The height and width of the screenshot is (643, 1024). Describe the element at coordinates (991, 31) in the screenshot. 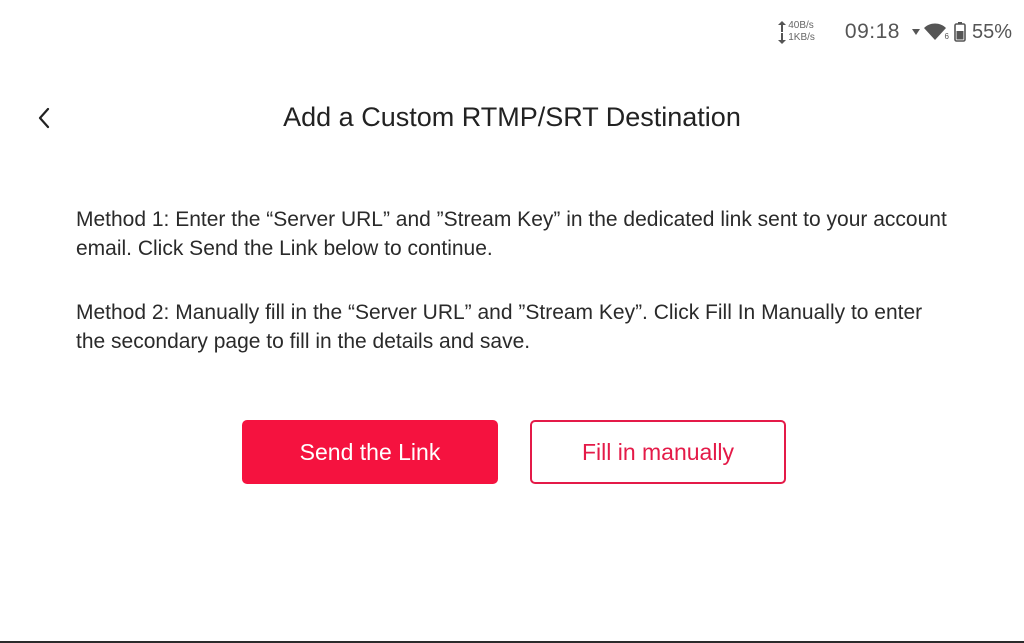

I see `battery-level: 55%` at that location.